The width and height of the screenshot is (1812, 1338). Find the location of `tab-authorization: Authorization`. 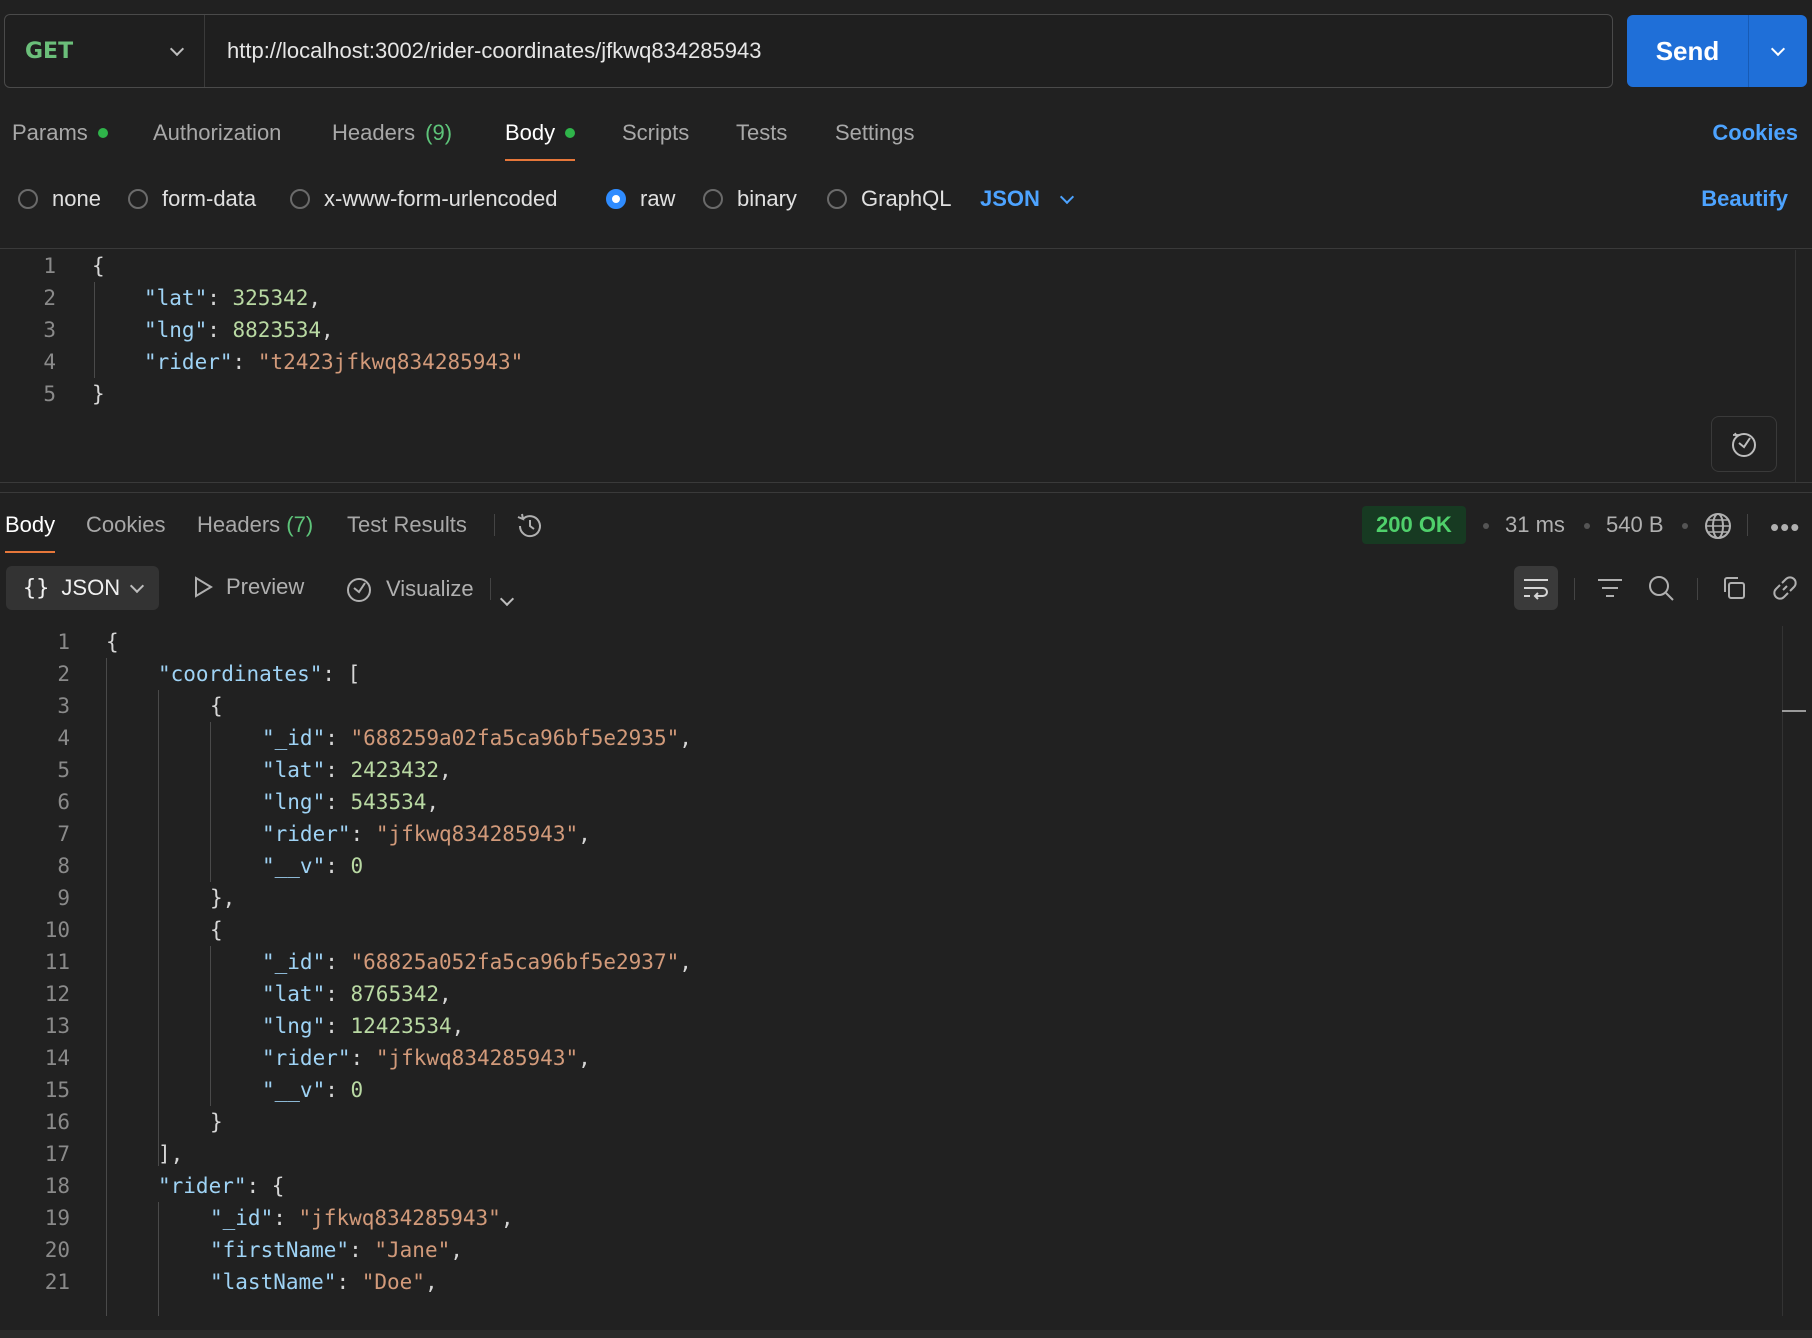

tab-authorization: Authorization is located at coordinates (217, 133).